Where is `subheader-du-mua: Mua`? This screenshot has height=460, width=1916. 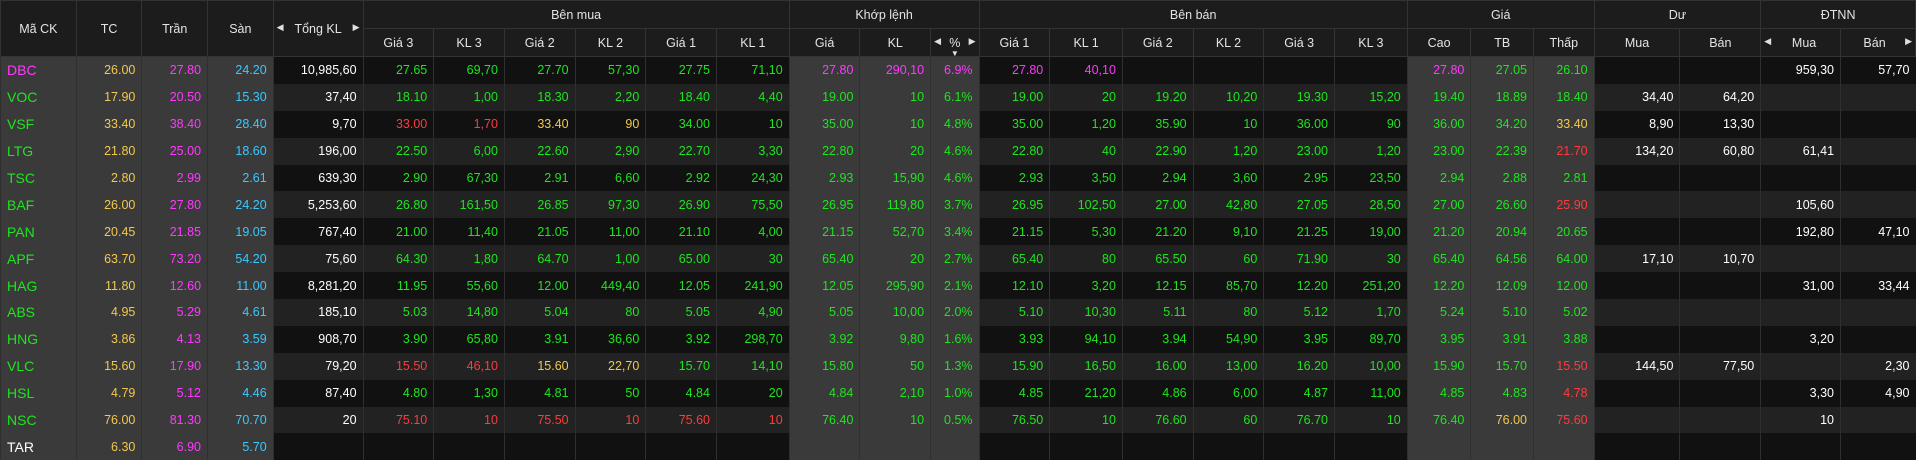
subheader-du-mua: Mua is located at coordinates (1637, 43).